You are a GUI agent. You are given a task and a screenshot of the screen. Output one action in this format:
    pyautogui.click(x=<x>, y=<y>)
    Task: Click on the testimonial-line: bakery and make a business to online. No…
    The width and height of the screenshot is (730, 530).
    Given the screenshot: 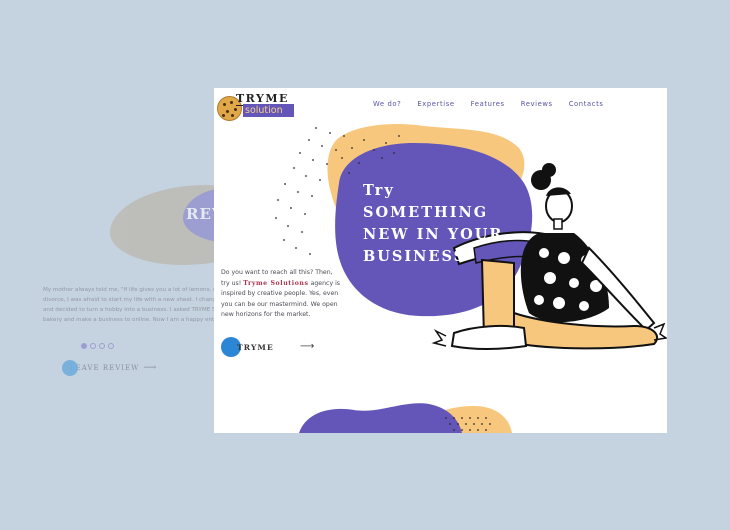 What is the action you would take?
    pyautogui.click(x=134, y=320)
    